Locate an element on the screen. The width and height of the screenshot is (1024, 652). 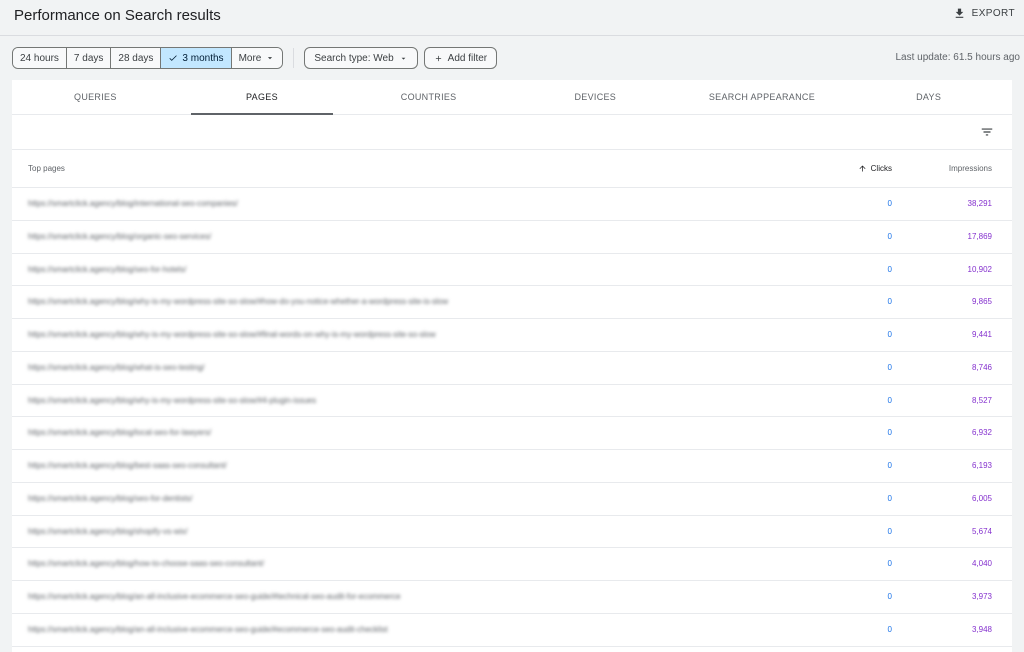
impressions-value: 3,948 is located at coordinates (981, 629).